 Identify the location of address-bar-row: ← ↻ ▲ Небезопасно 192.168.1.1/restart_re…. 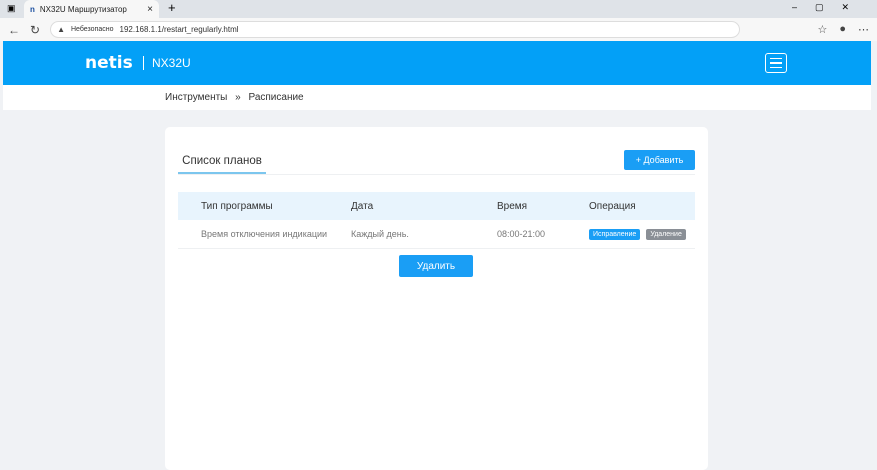
(438, 29).